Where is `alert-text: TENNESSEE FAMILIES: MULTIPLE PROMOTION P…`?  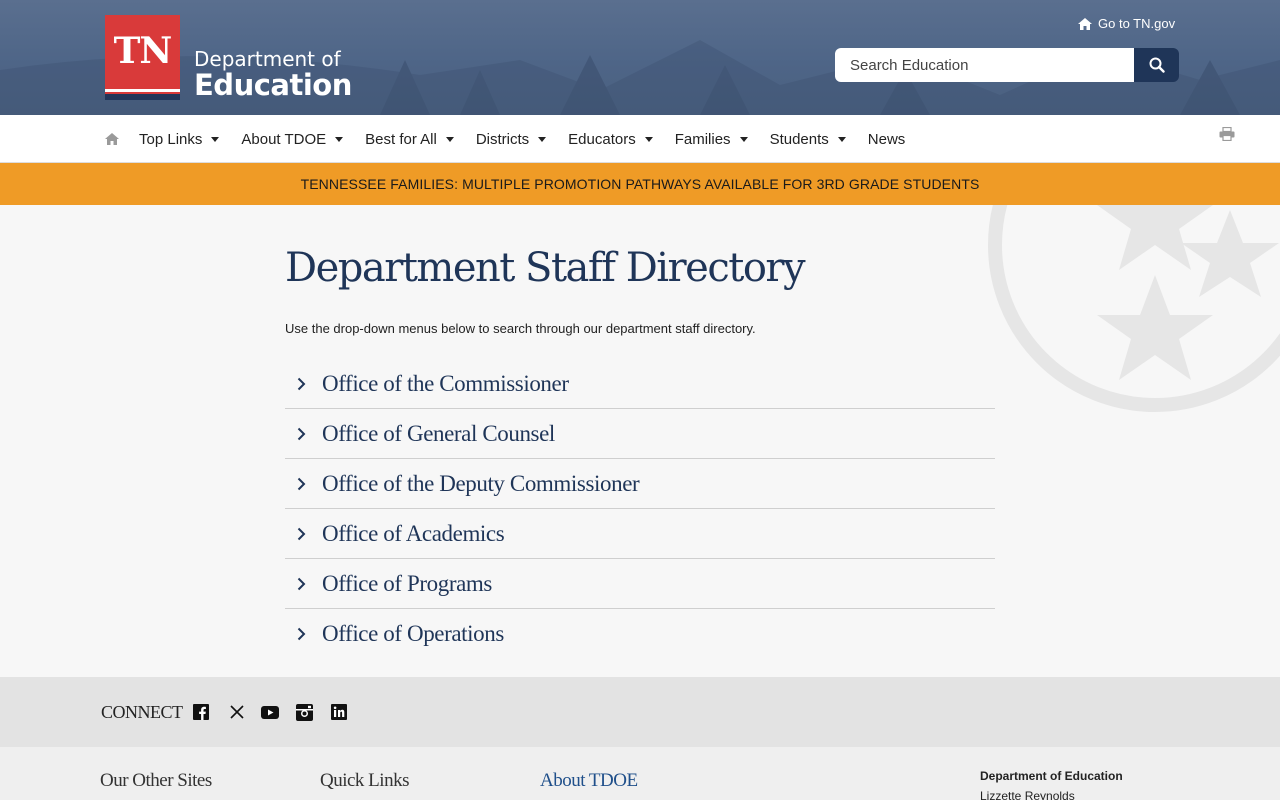 alert-text: TENNESSEE FAMILIES: MULTIPLE PROMOTION P… is located at coordinates (640, 184).